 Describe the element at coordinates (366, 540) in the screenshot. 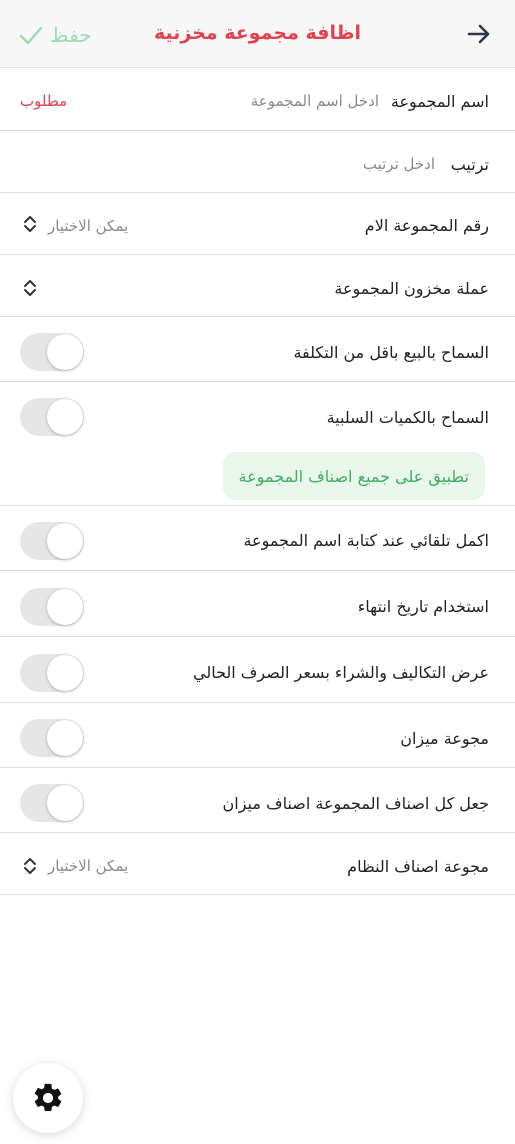

I see `toggle-label: اكمل تلقائي عند كتابة اسم المجموعة` at that location.